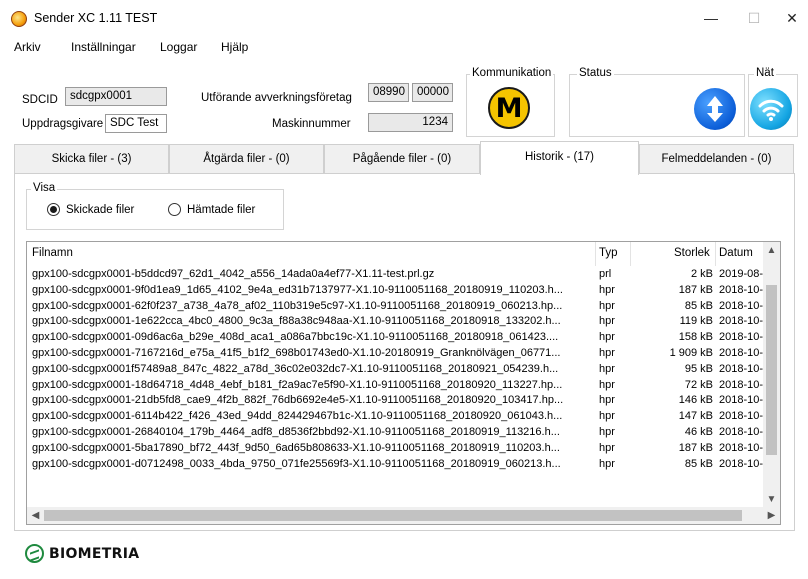  What do you see at coordinates (34, 553) in the screenshot?
I see `biometria-logo-icon` at bounding box center [34, 553].